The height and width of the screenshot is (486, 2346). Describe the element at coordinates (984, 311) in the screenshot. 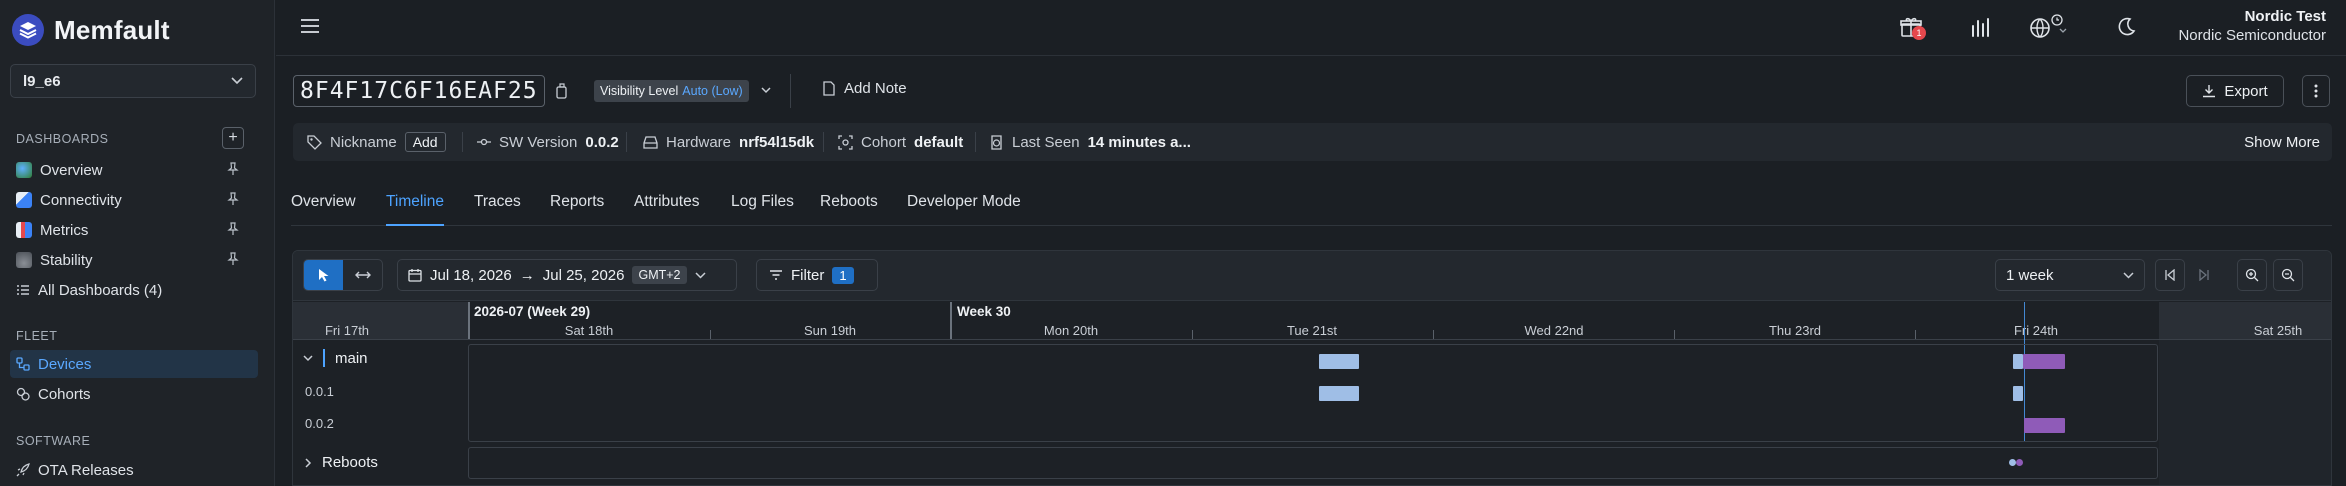

I see `week-label: Week 30` at that location.